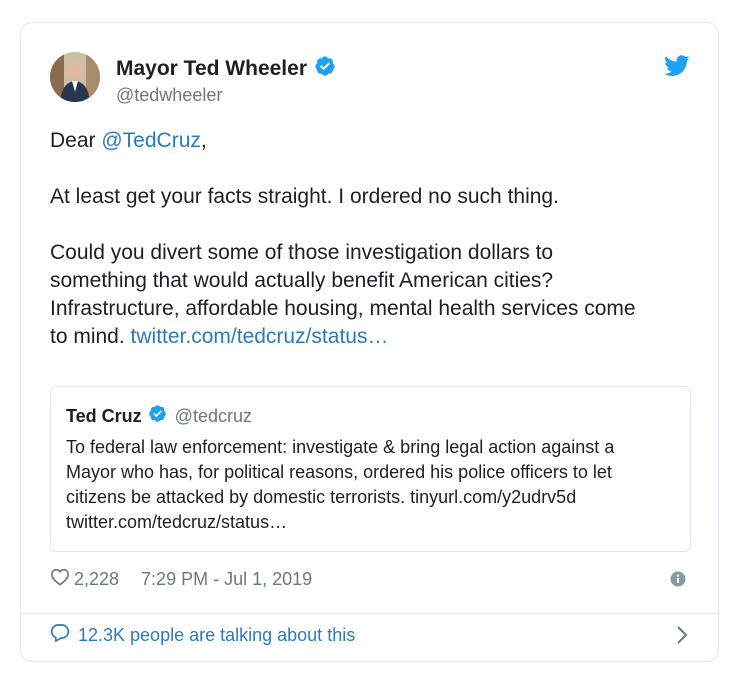 This screenshot has width=735, height=682. What do you see at coordinates (75, 77) in the screenshot?
I see `author-avatar` at bounding box center [75, 77].